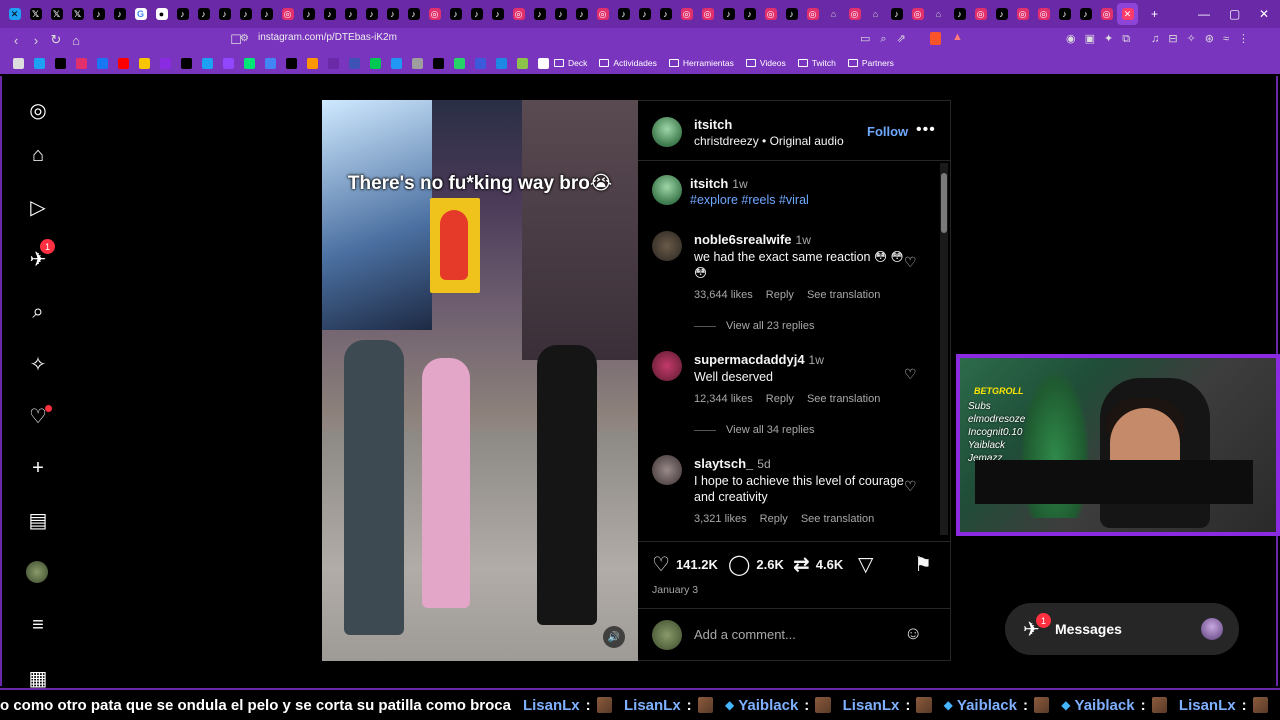 The width and height of the screenshot is (1280, 720). What do you see at coordinates (614, 637) in the screenshot?
I see `audio-toggle-icon: 🔊` at bounding box center [614, 637].